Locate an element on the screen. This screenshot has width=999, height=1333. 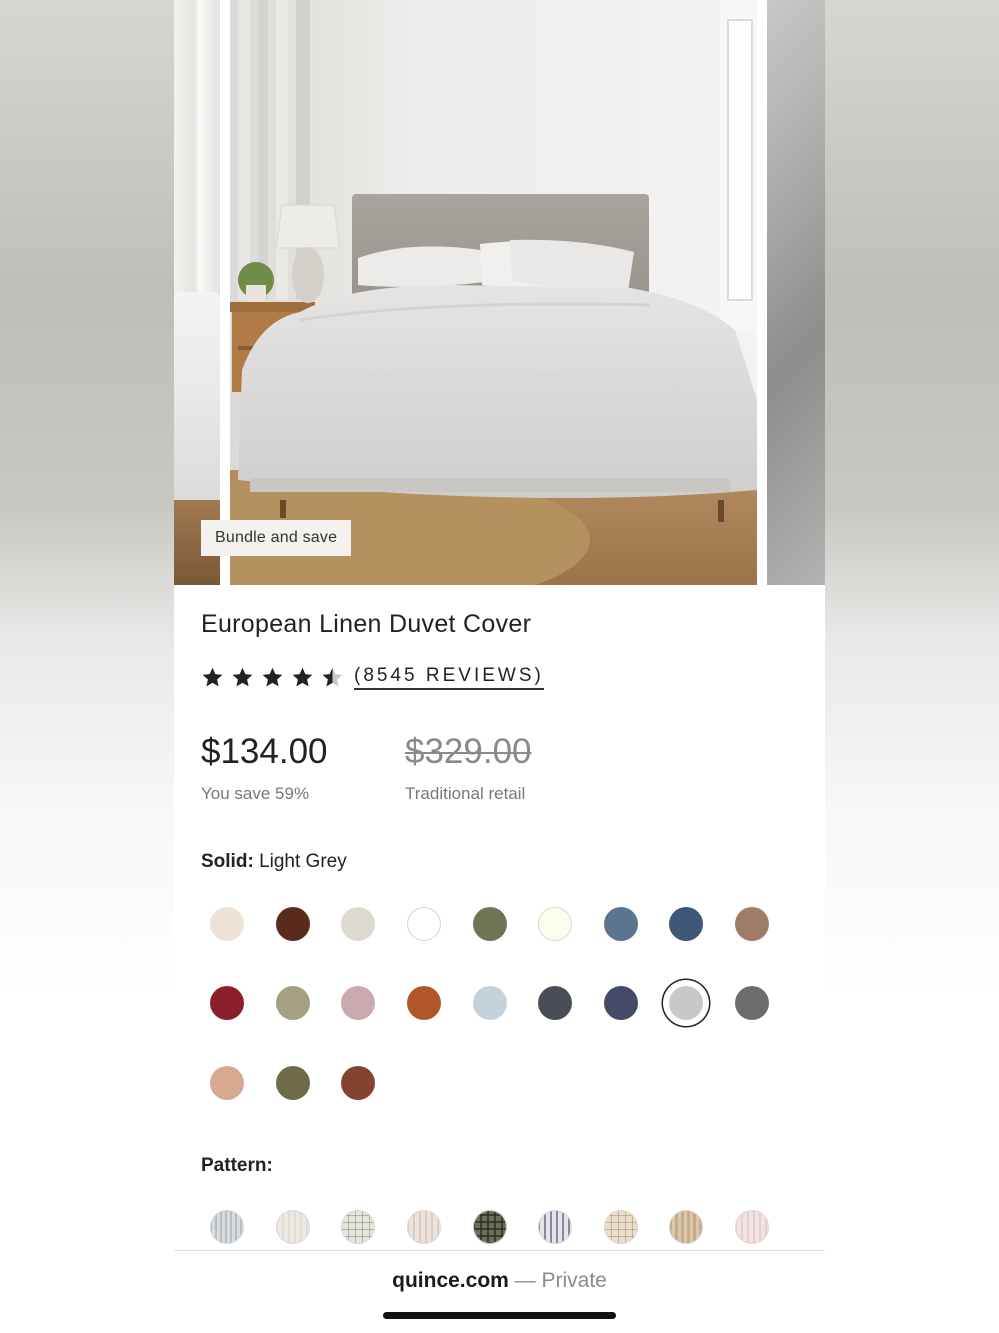
half-star-icon is located at coordinates (332, 677).